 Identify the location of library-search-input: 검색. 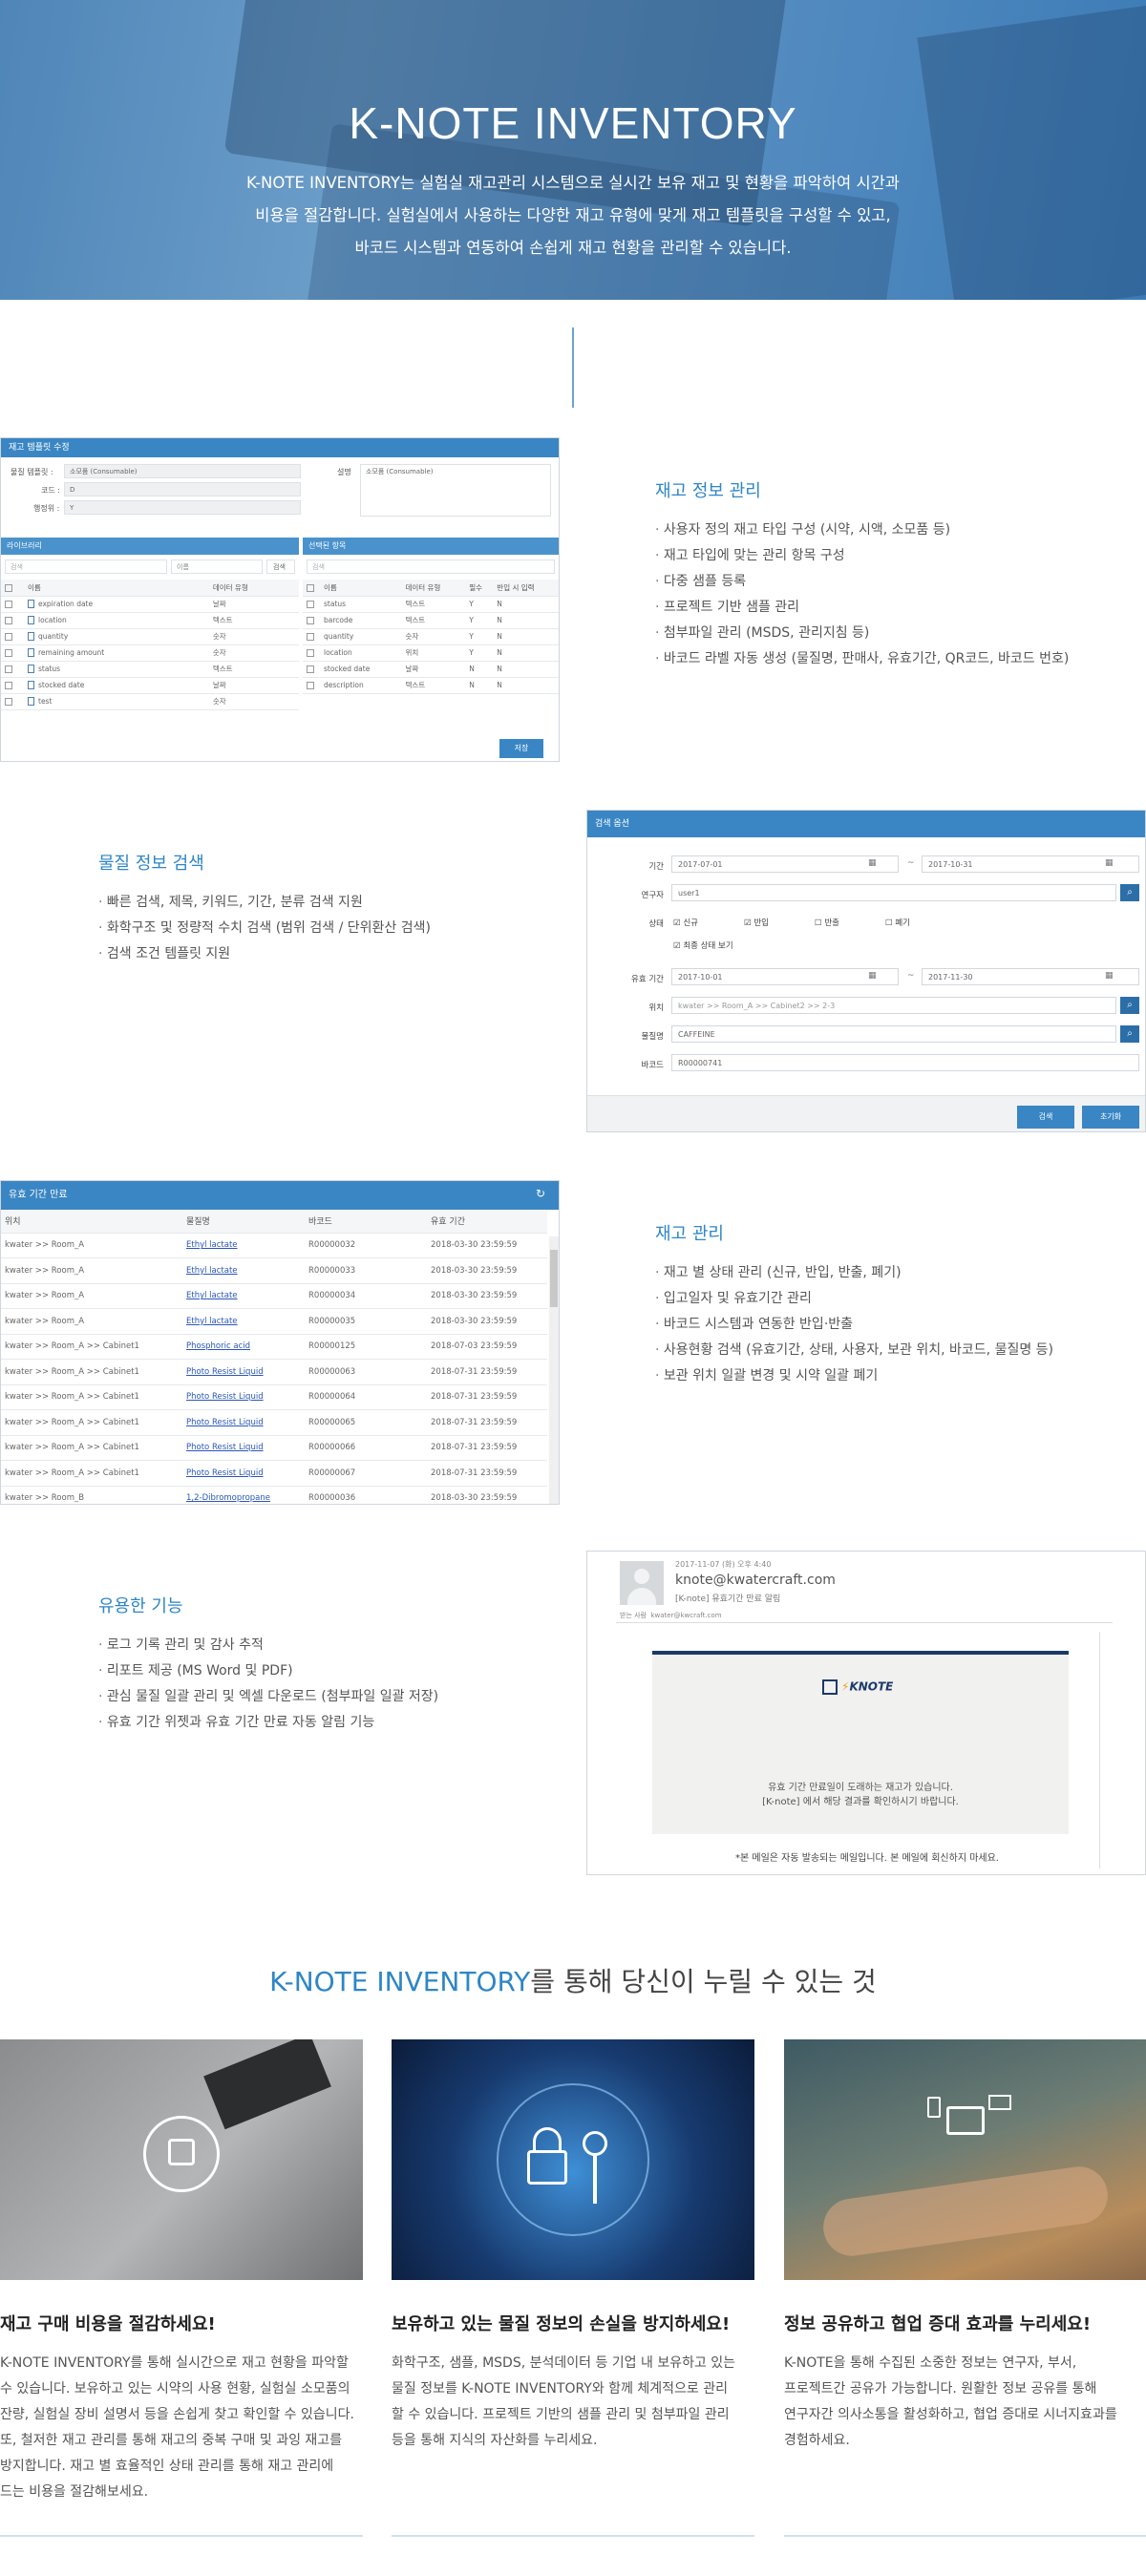
(86, 567).